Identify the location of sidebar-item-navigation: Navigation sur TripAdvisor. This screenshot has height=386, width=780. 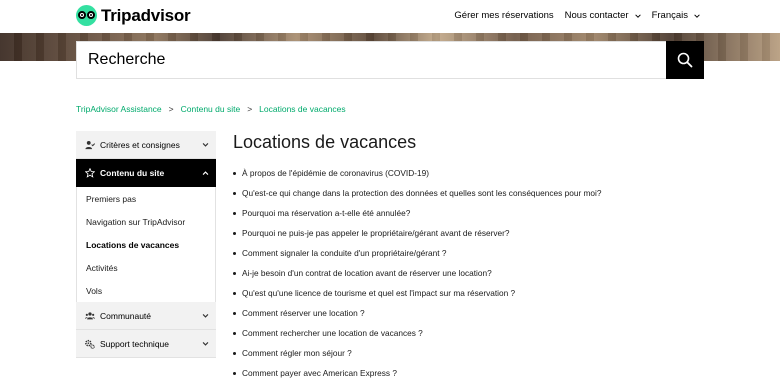
(146, 221).